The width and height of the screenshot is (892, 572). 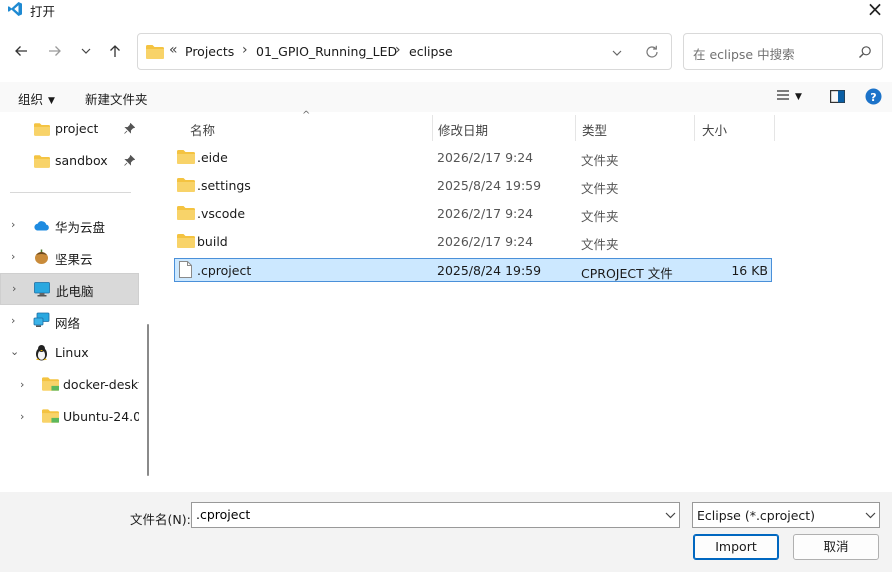 I want to click on filename-label: 文件名(N):, so click(x=160, y=519).